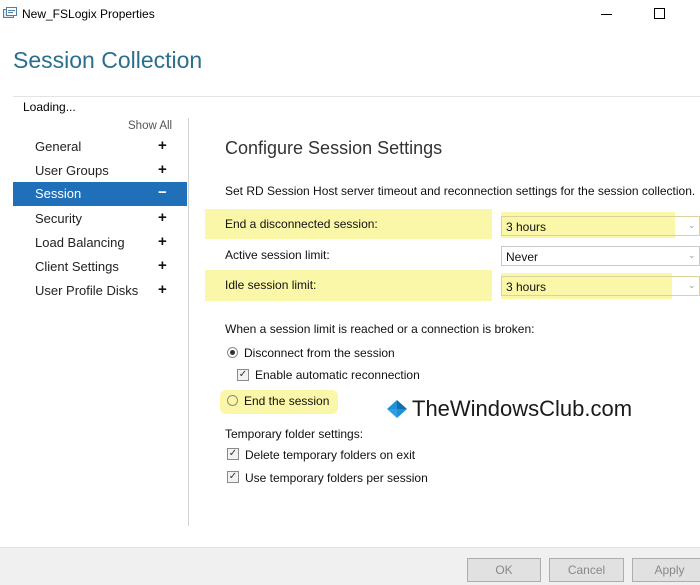 Image resolution: width=700 pixels, height=585 pixels. What do you see at coordinates (232, 400) in the screenshot?
I see `end-session-radio` at bounding box center [232, 400].